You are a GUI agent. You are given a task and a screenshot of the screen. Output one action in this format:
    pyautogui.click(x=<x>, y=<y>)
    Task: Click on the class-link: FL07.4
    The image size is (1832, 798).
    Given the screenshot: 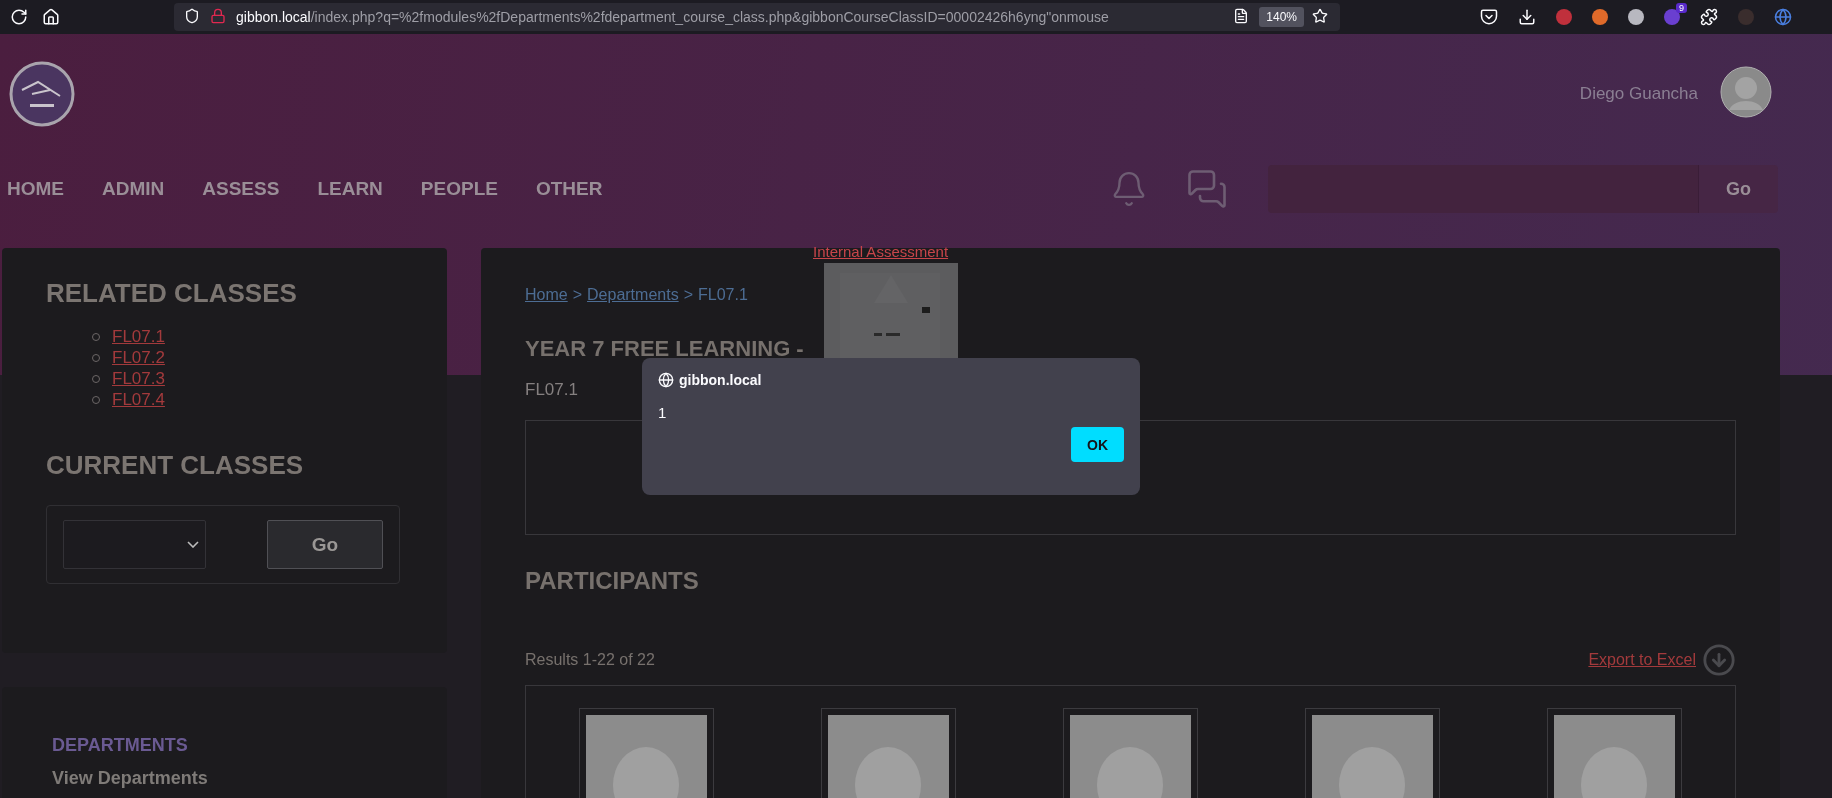 What is the action you would take?
    pyautogui.click(x=138, y=400)
    